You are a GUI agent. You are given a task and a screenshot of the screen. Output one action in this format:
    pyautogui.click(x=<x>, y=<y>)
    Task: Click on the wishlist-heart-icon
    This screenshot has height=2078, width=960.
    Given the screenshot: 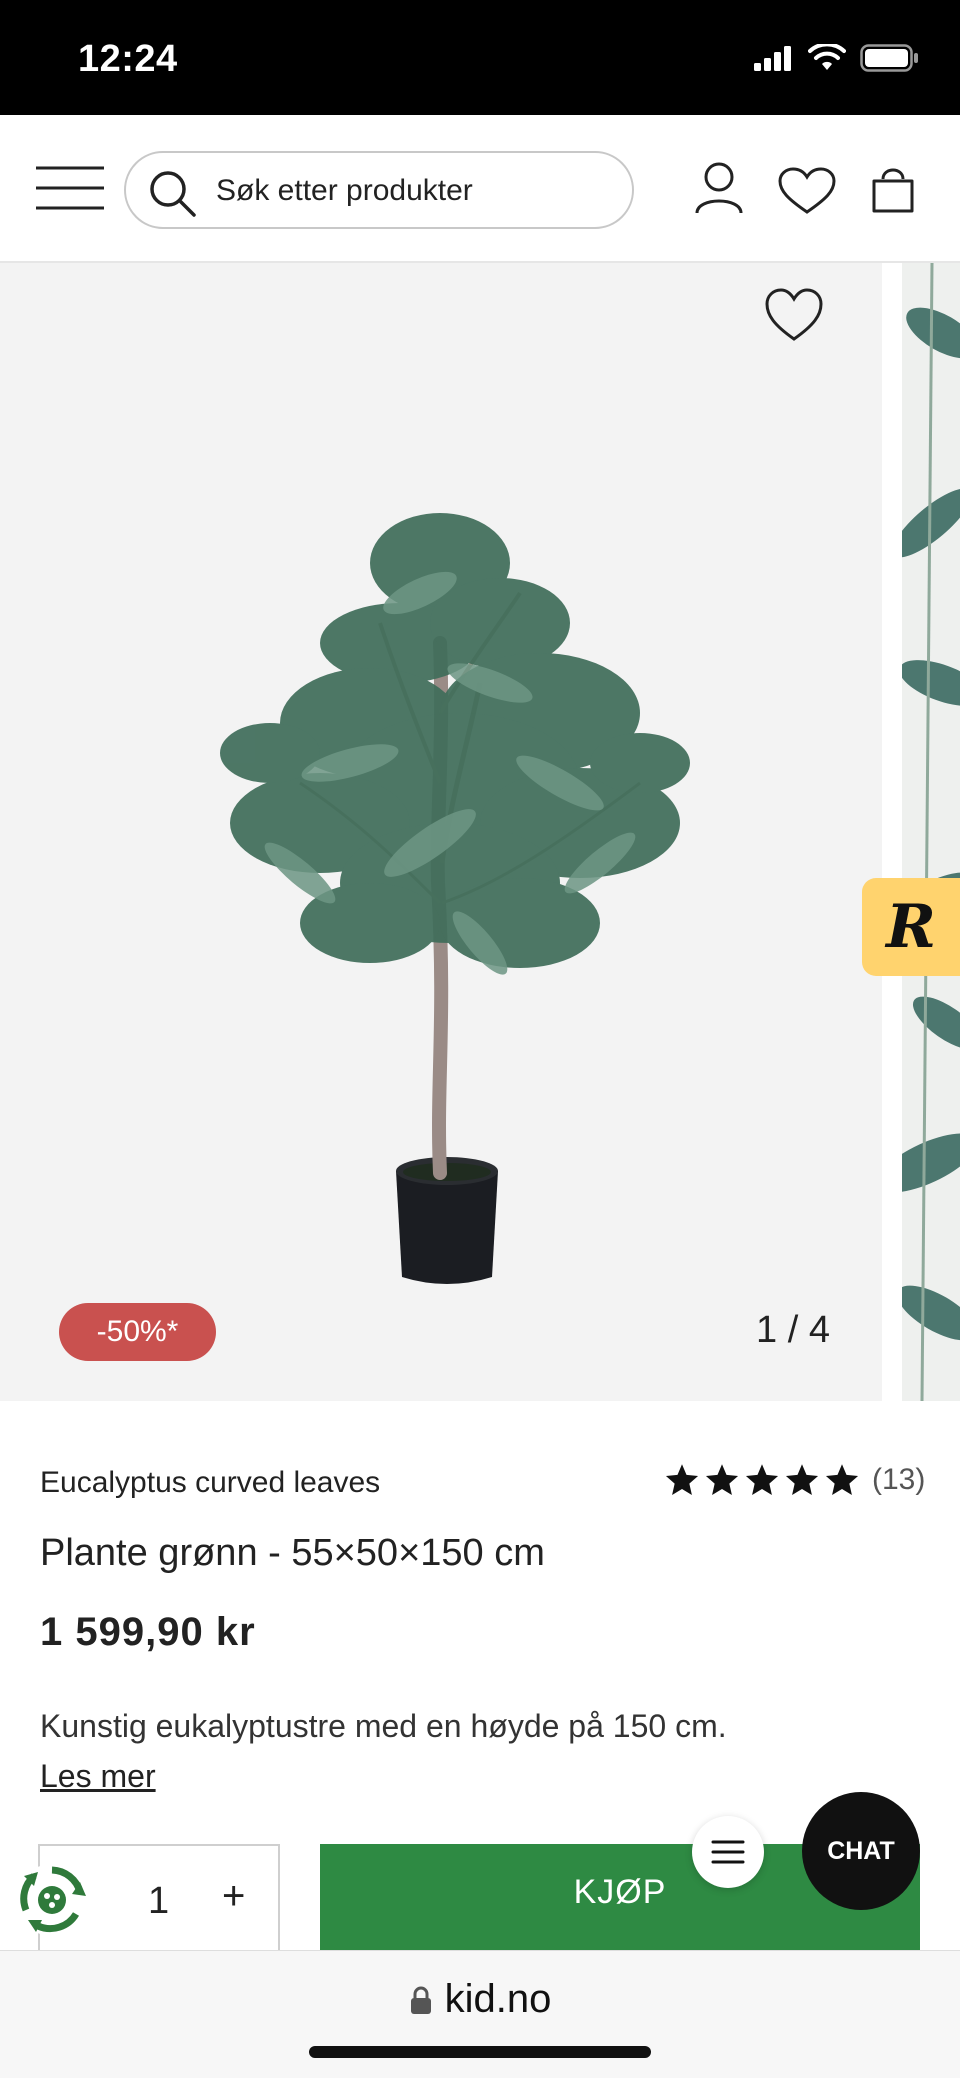 What is the action you would take?
    pyautogui.click(x=807, y=191)
    